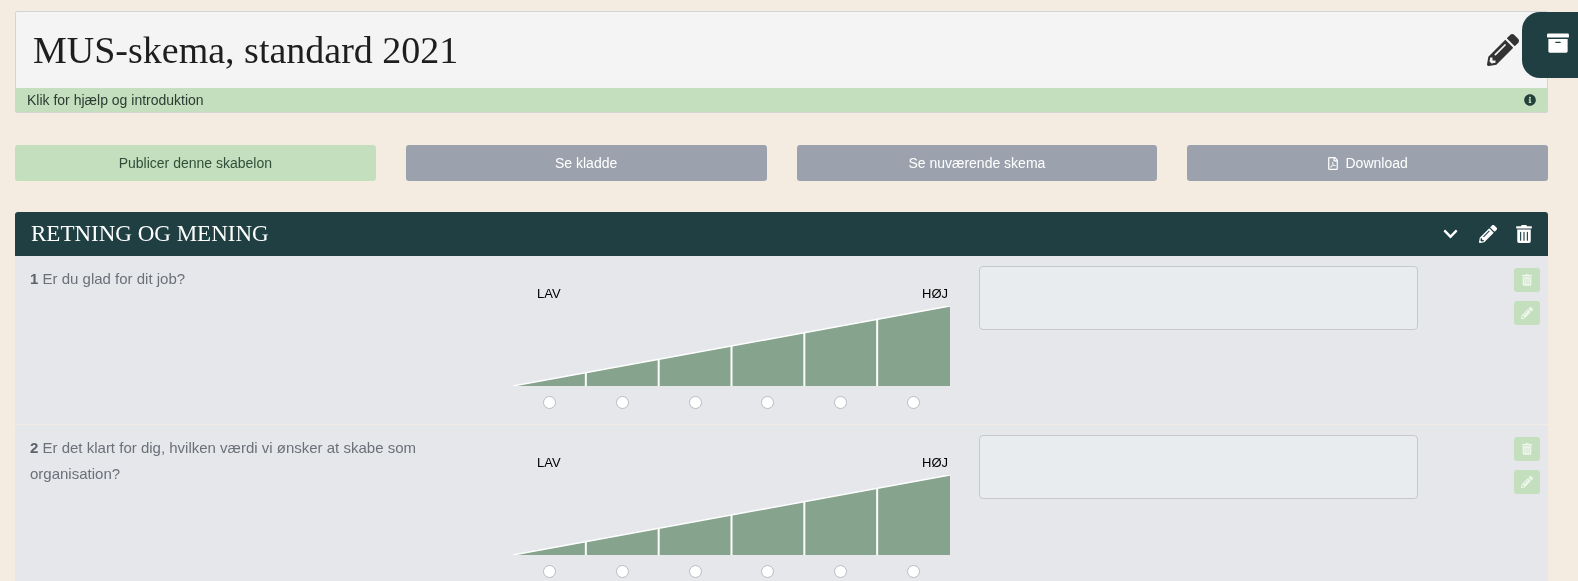  I want to click on action-button: Se nuværende skema, so click(977, 163).